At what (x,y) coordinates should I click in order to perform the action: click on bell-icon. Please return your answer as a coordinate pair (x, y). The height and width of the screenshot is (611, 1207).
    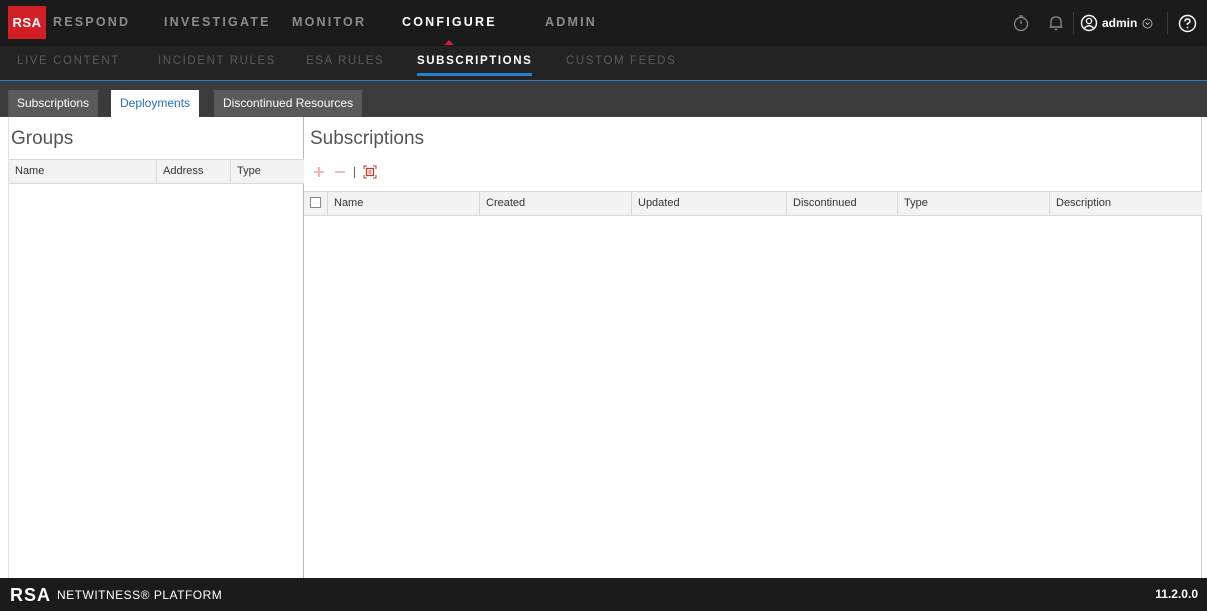
    Looking at the image, I should click on (1056, 23).